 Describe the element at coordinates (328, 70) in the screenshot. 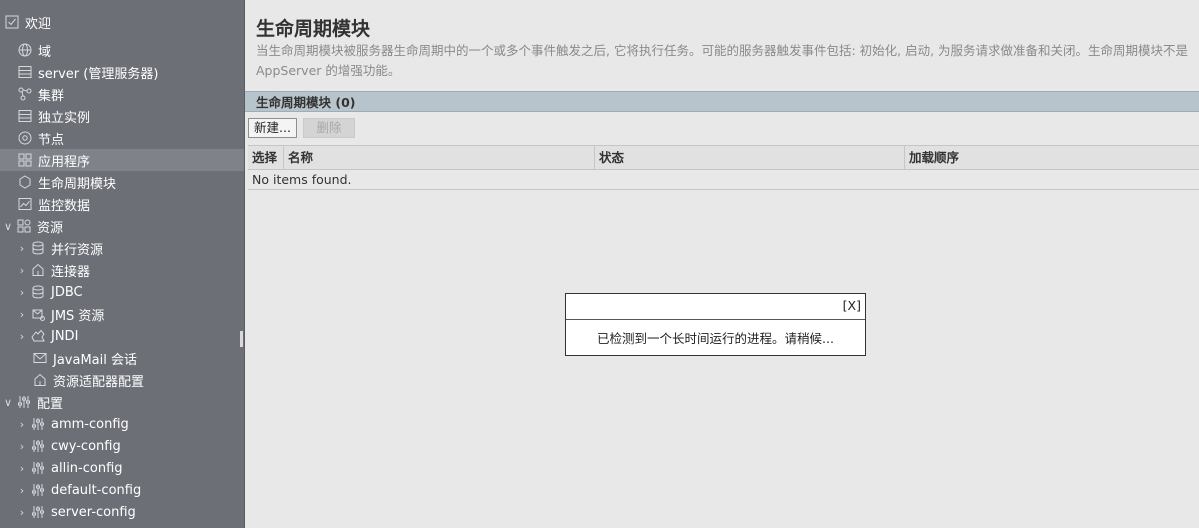

I see `page-description-line2: AppServer 的增强功能。` at that location.